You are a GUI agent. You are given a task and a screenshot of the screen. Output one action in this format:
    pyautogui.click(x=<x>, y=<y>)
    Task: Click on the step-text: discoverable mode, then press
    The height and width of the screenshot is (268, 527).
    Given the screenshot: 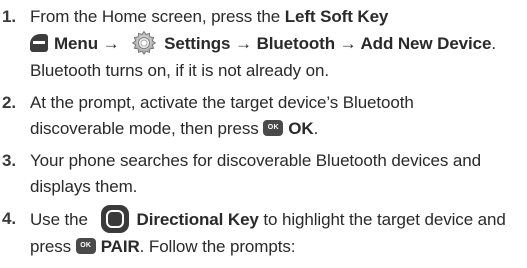 What is the action you would take?
    pyautogui.click(x=147, y=128)
    